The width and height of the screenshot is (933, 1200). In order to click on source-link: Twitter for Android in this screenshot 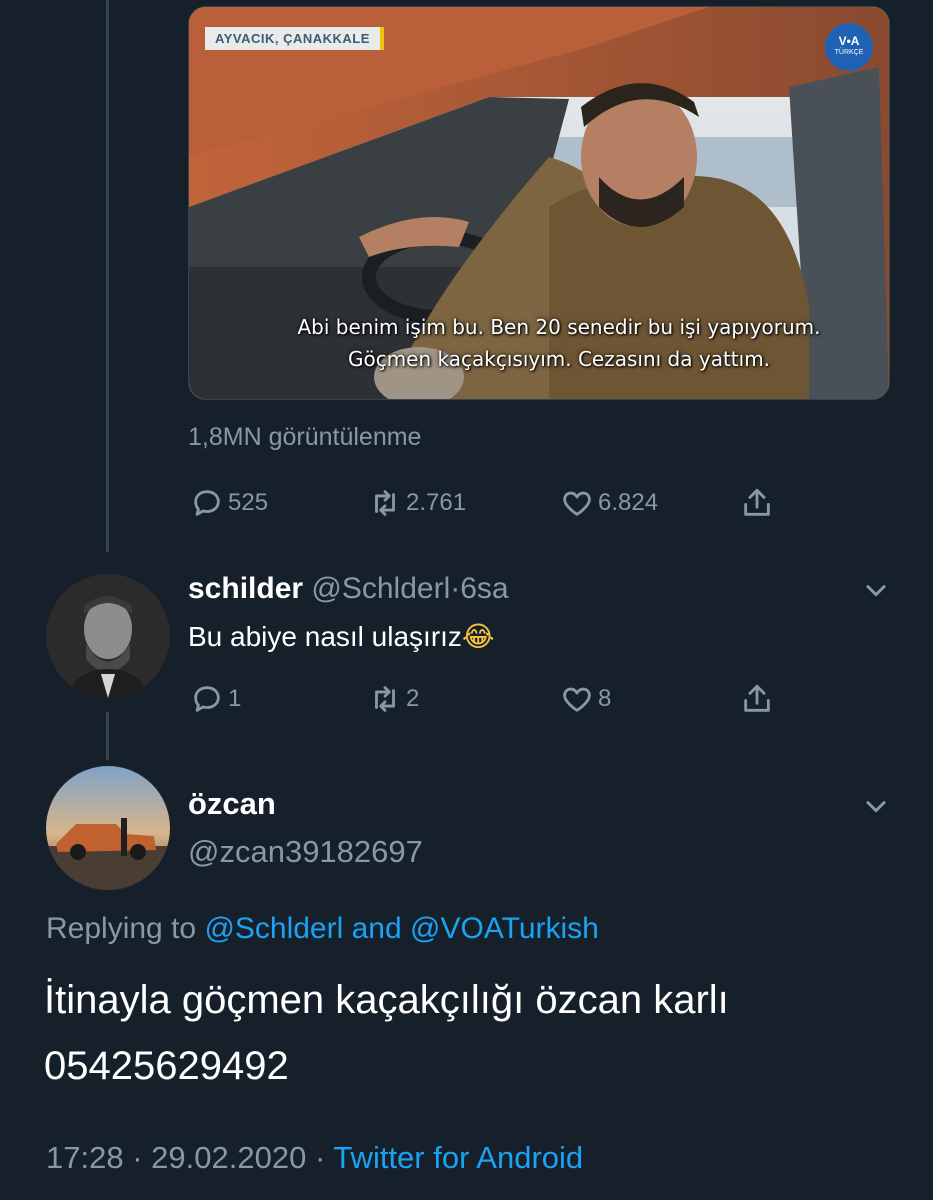, I will do `click(458, 1157)`.